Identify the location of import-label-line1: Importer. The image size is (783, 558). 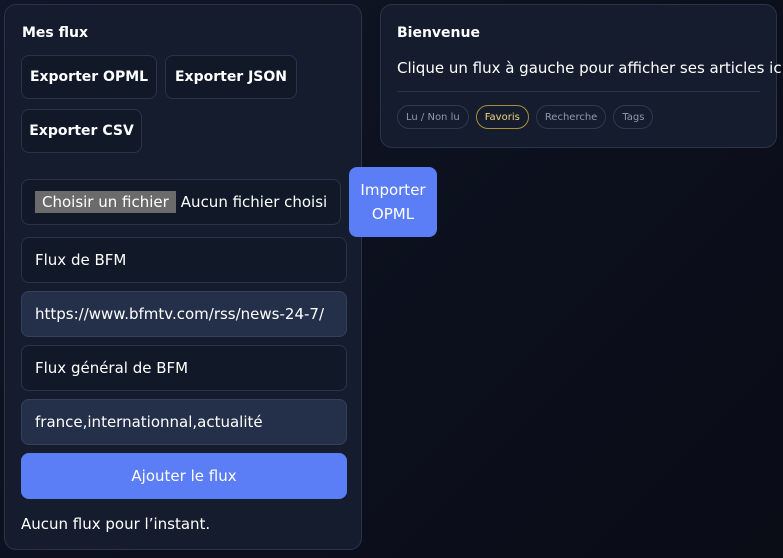
(393, 190).